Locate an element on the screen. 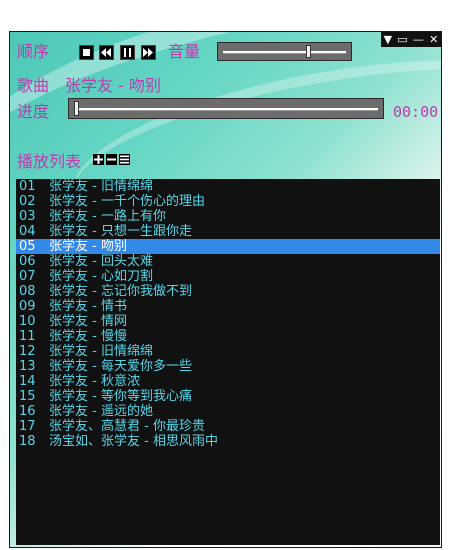 The height and width of the screenshot is (550, 450). close-icon: ✕ is located at coordinates (433, 39).